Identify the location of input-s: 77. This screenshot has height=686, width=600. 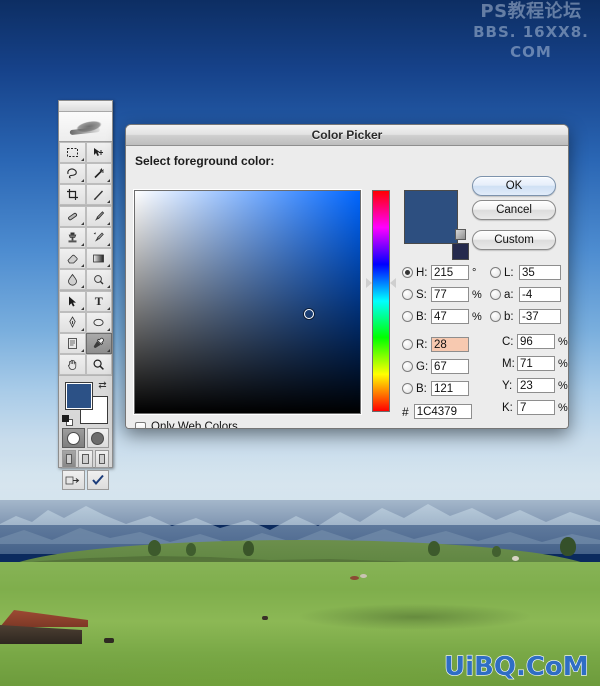
(450, 294).